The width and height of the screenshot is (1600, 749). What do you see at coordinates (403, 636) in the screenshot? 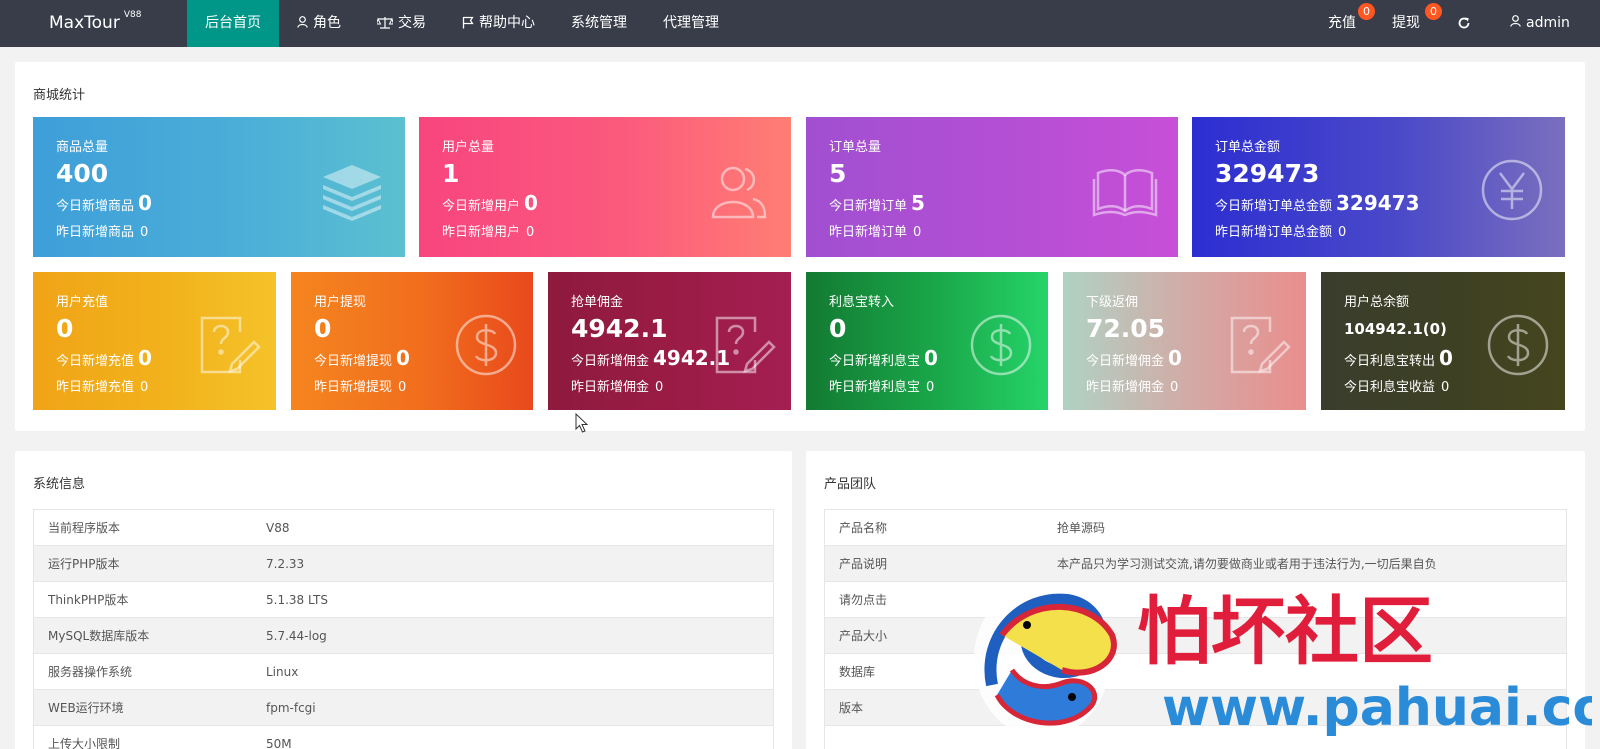
I see `table-row: MySQL数据库版本 5.7.44-log` at bounding box center [403, 636].